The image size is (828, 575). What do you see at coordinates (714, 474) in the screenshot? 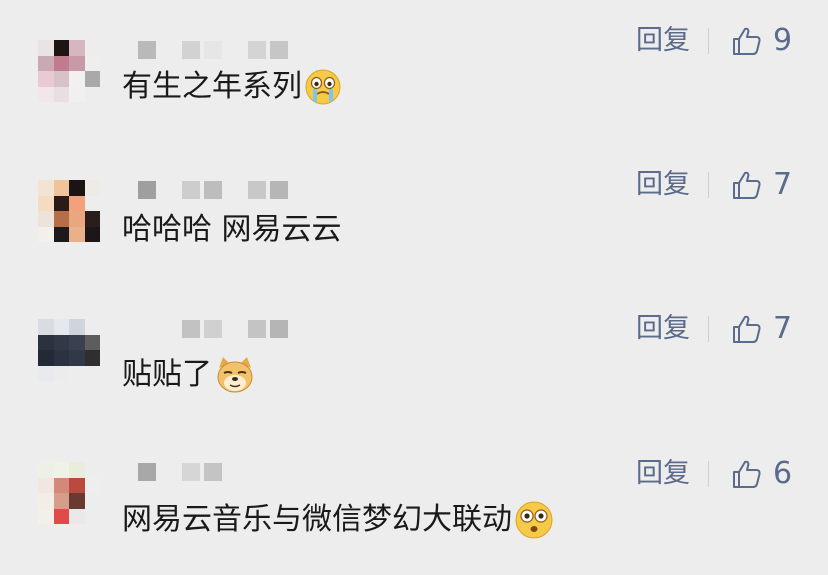
I see `comment-actions: 回复 6` at bounding box center [714, 474].